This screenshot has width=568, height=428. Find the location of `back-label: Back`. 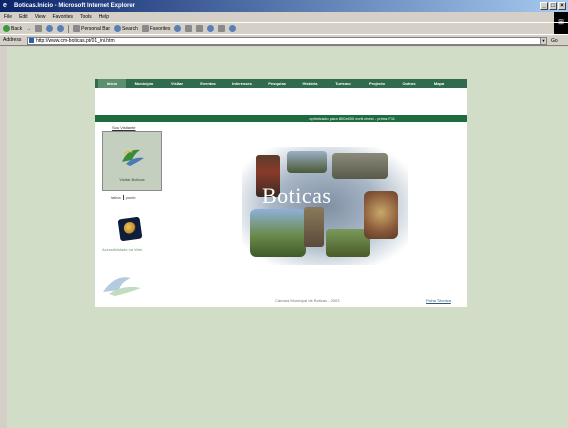

back-label: Back is located at coordinates (17, 28).